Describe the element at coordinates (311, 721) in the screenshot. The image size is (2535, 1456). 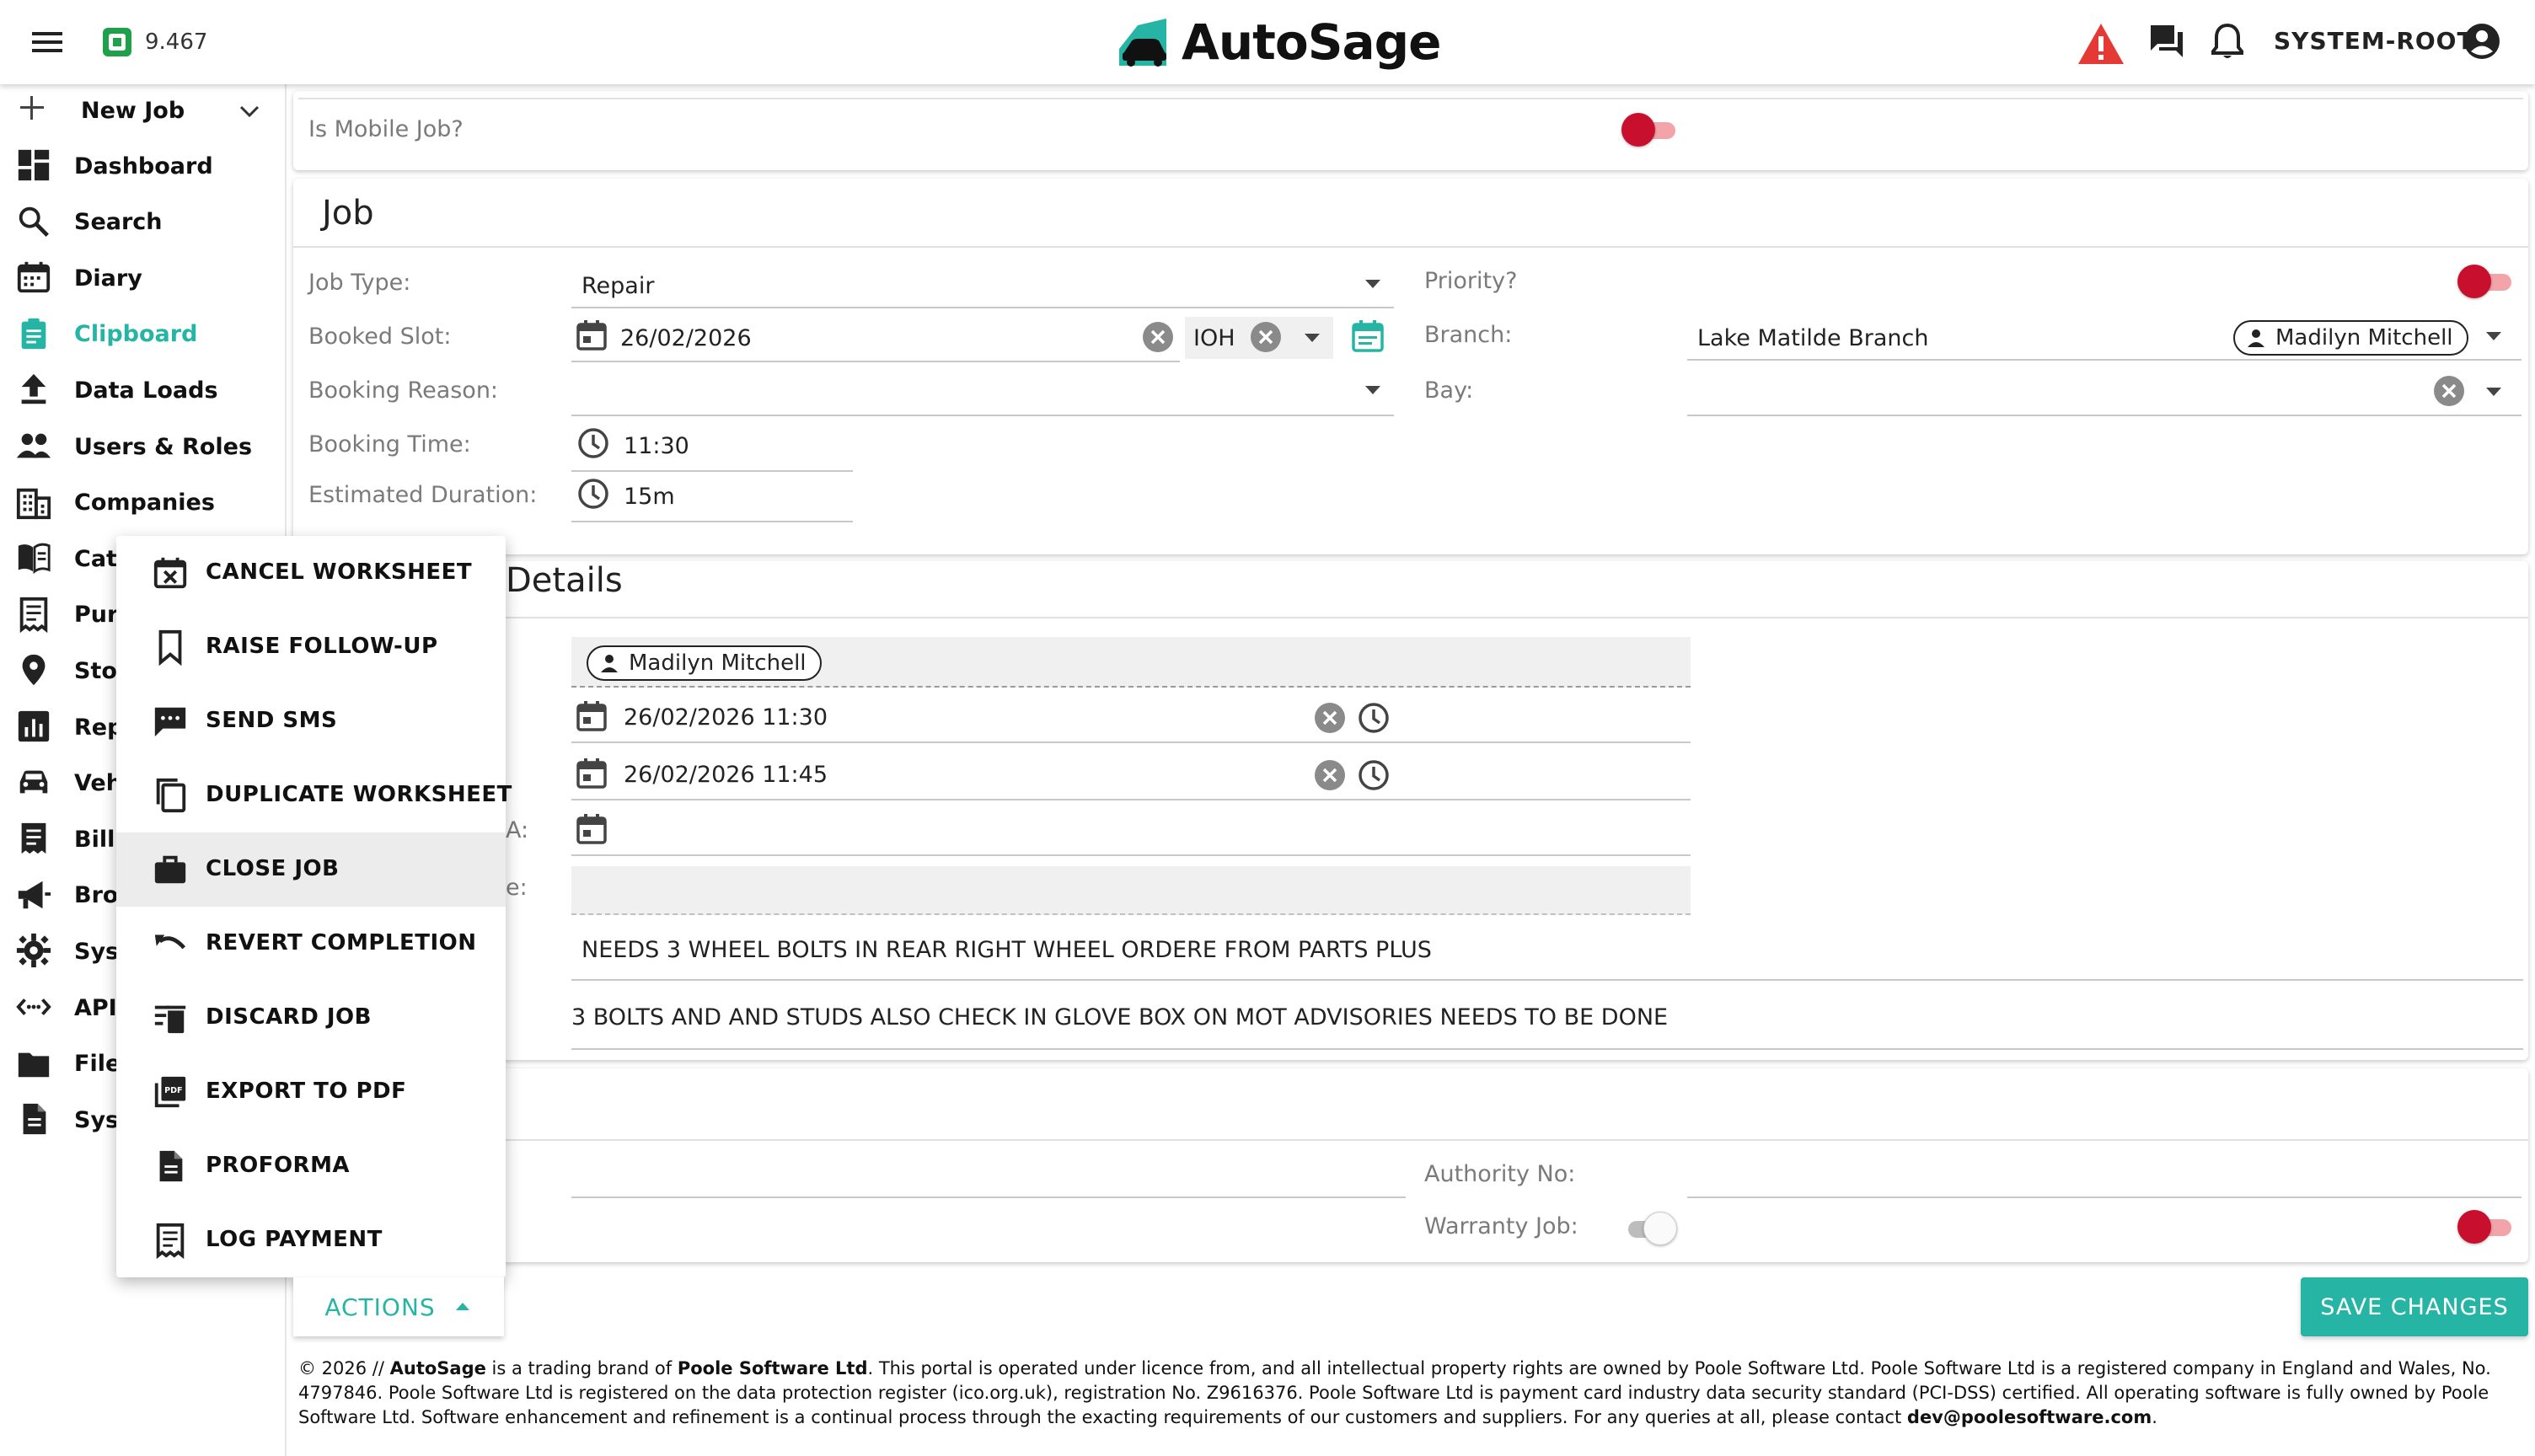
I see `menu-item-send-sms: SEND SMS` at that location.